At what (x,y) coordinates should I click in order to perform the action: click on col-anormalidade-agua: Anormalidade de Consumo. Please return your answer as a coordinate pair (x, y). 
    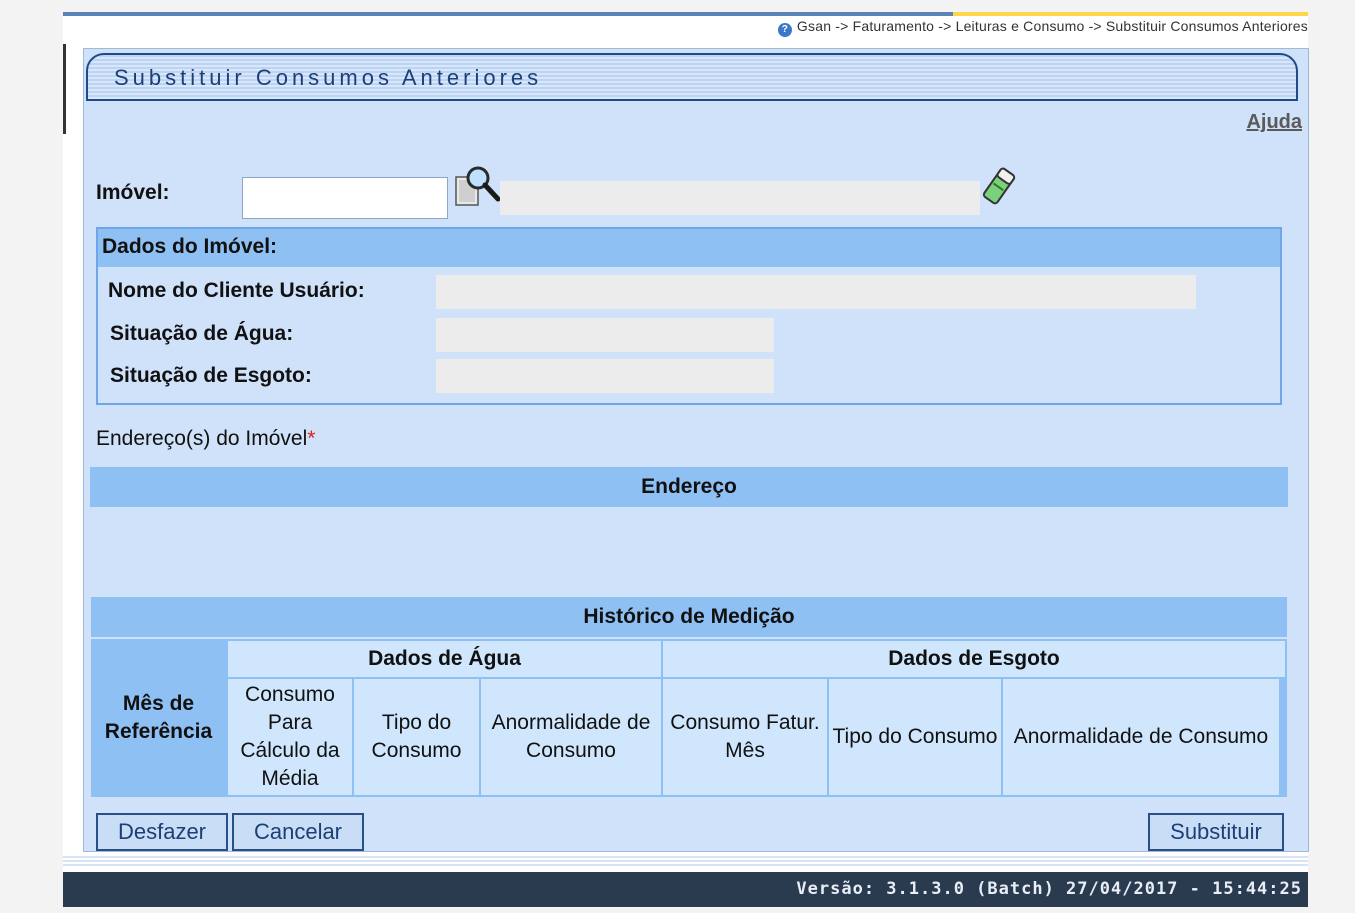
    Looking at the image, I should click on (571, 737).